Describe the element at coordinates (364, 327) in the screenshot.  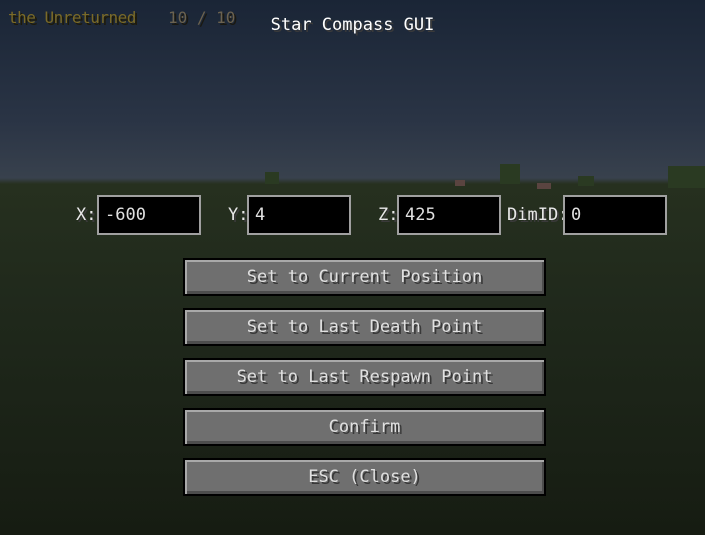
I see `set-last-death-point-button: Set to Last Death Point` at that location.